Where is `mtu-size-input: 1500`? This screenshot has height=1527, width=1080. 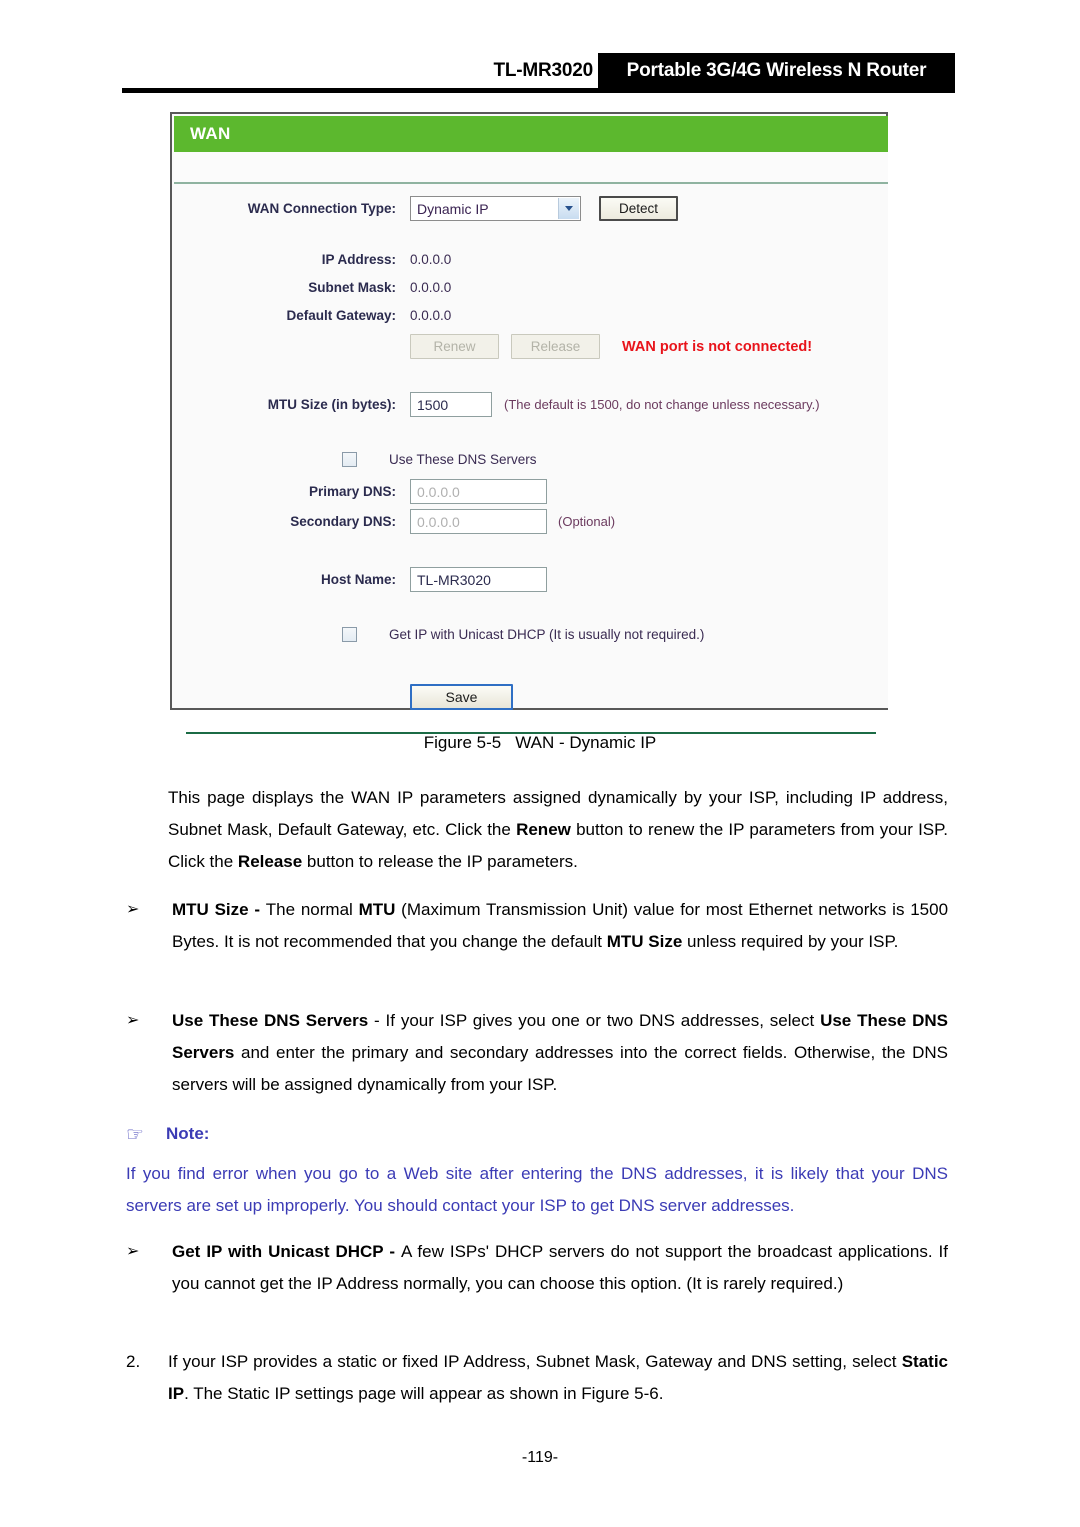 mtu-size-input: 1500 is located at coordinates (451, 404).